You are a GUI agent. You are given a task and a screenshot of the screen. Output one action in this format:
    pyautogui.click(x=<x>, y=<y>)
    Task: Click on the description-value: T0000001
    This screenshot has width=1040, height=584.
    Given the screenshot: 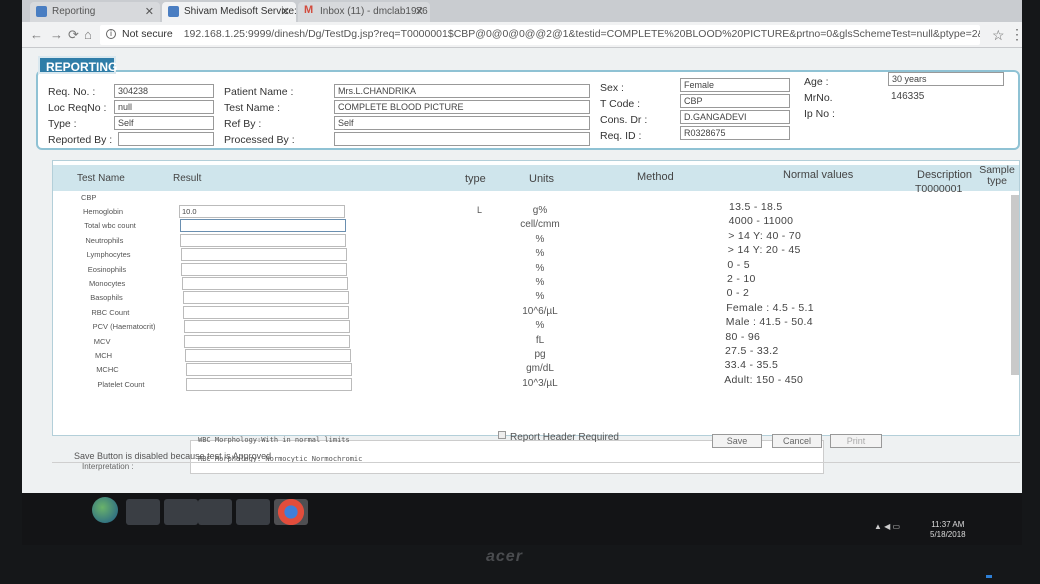 What is the action you would take?
    pyautogui.click(x=939, y=189)
    